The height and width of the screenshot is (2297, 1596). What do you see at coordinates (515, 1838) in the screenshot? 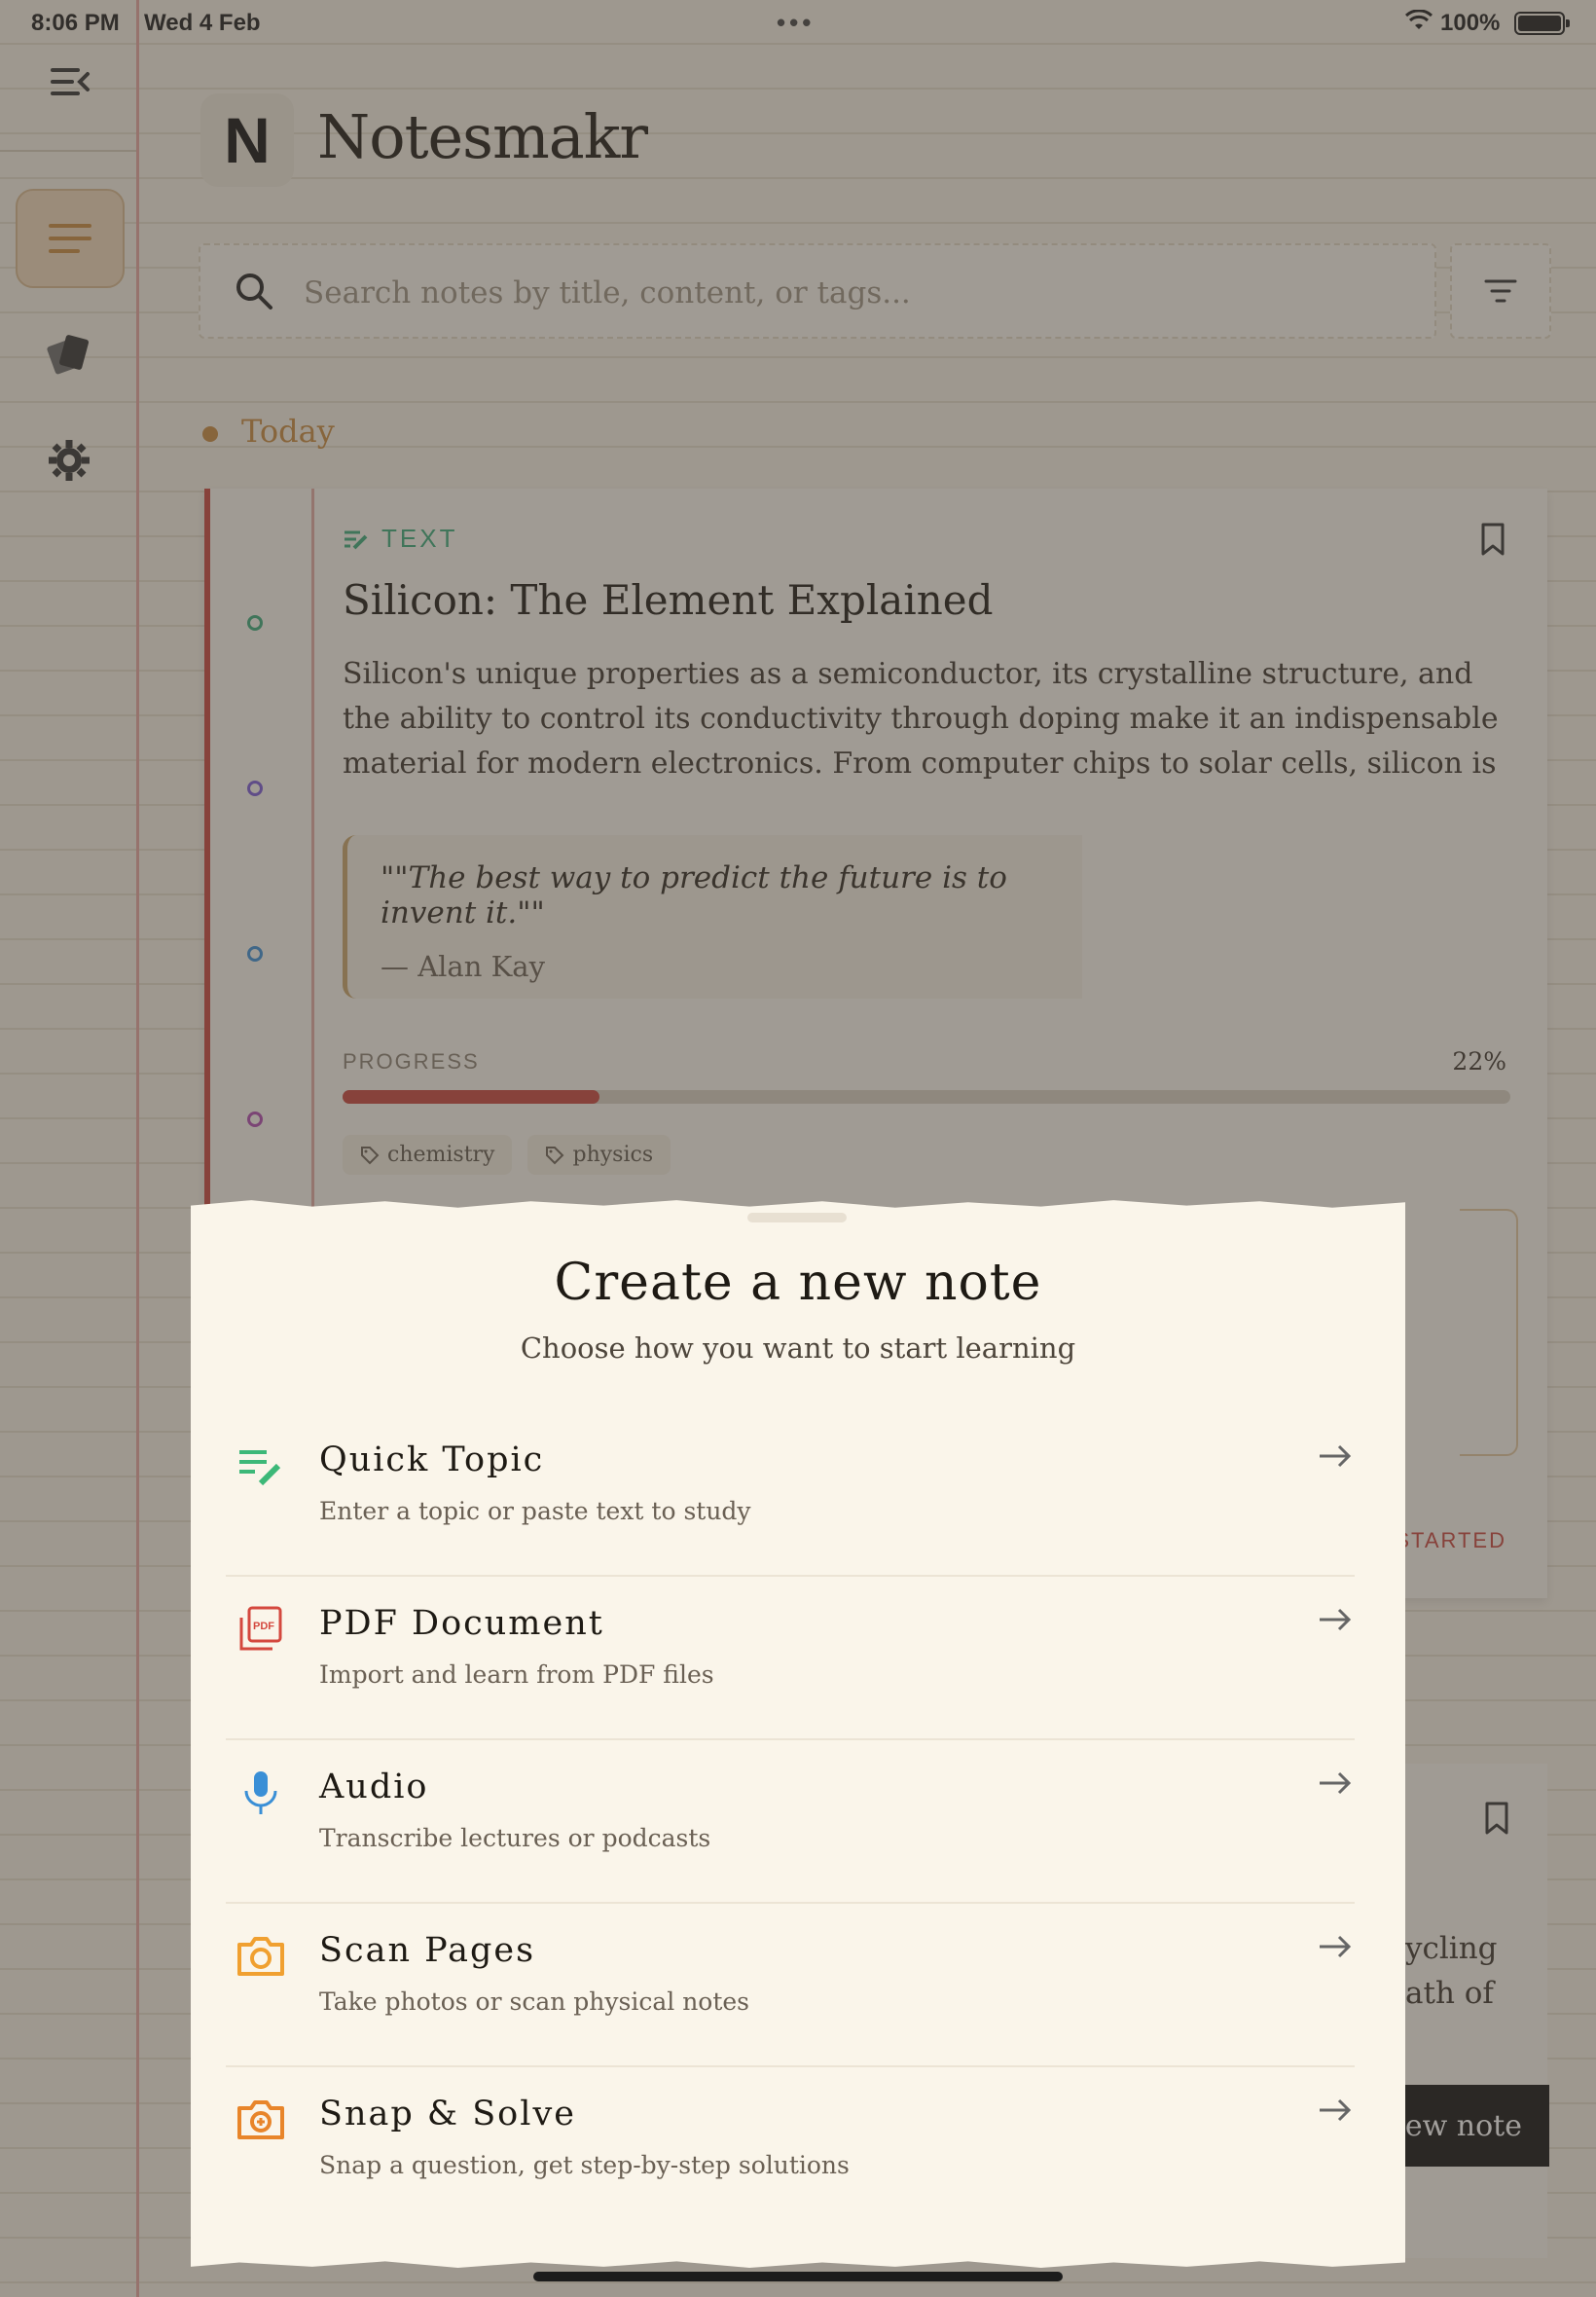
I see `option-description: Transcribe lectures or podcasts` at bounding box center [515, 1838].